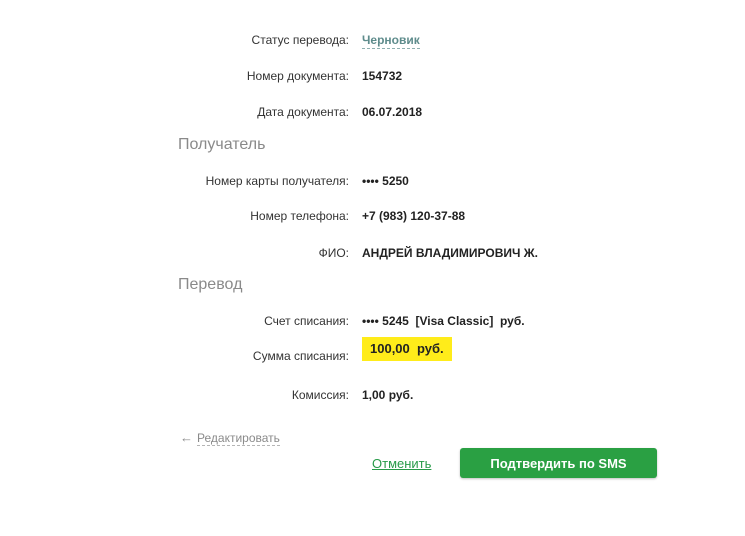  Describe the element at coordinates (450, 253) in the screenshot. I see `full-name-value: АНДРЕЙ ВЛАДИМИРОВИЧ Ж.` at that location.